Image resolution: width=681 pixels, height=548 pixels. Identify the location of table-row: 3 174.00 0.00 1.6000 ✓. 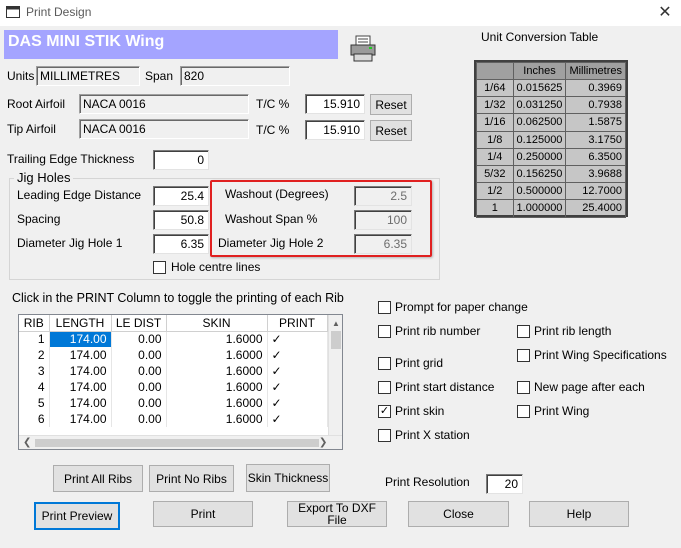
(173, 371).